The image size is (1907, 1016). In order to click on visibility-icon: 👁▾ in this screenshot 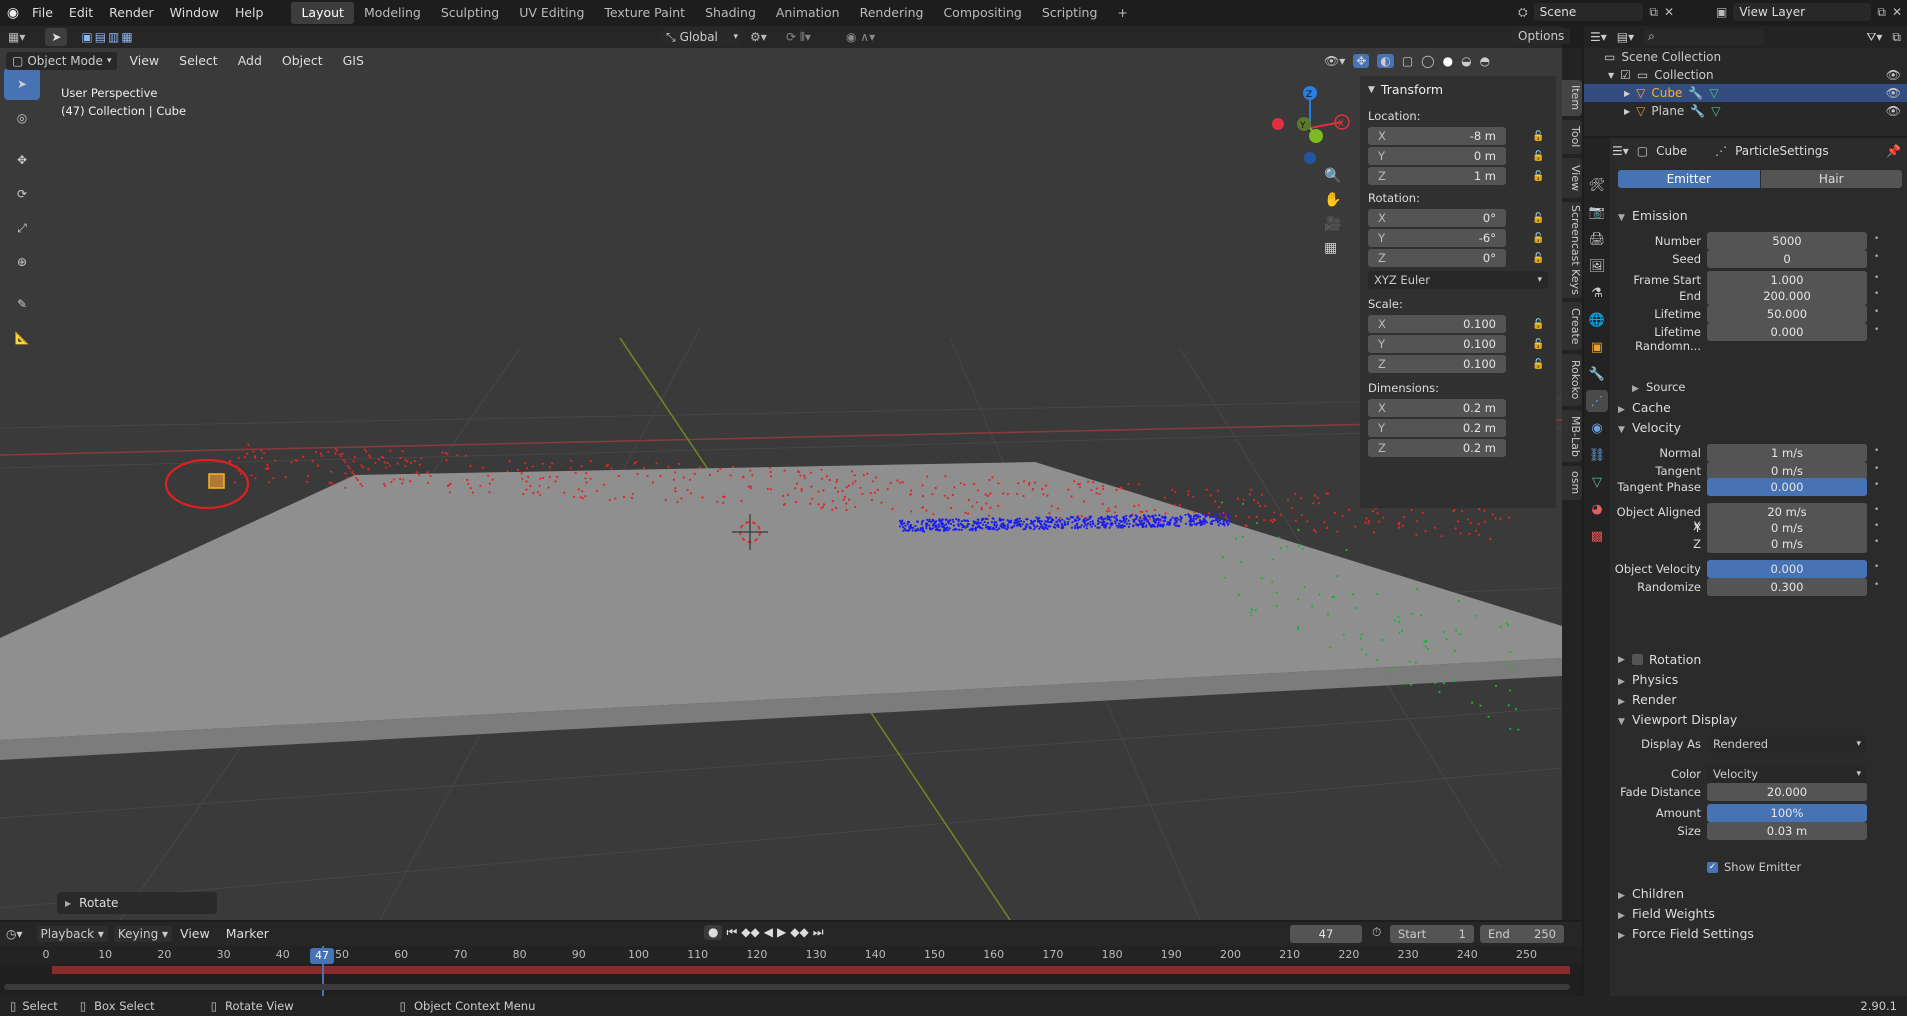, I will do `click(1334, 61)`.